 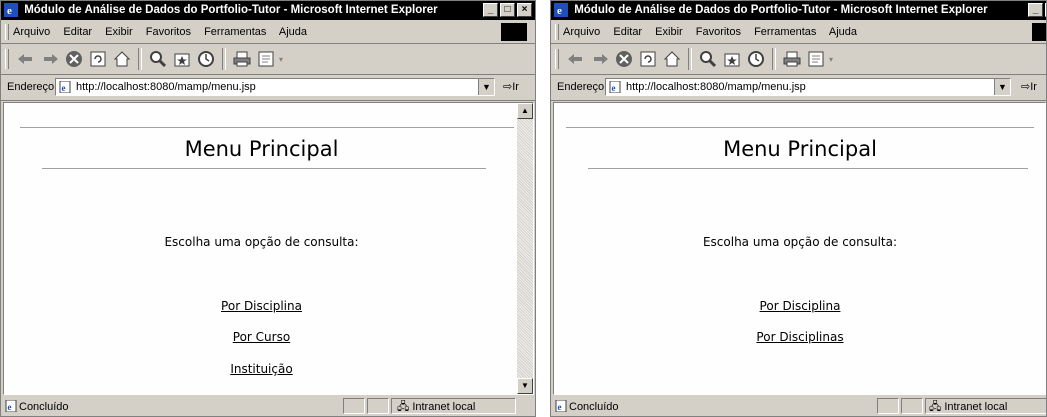 I want to click on link-por-curso: Por Curso, so click(x=261, y=337).